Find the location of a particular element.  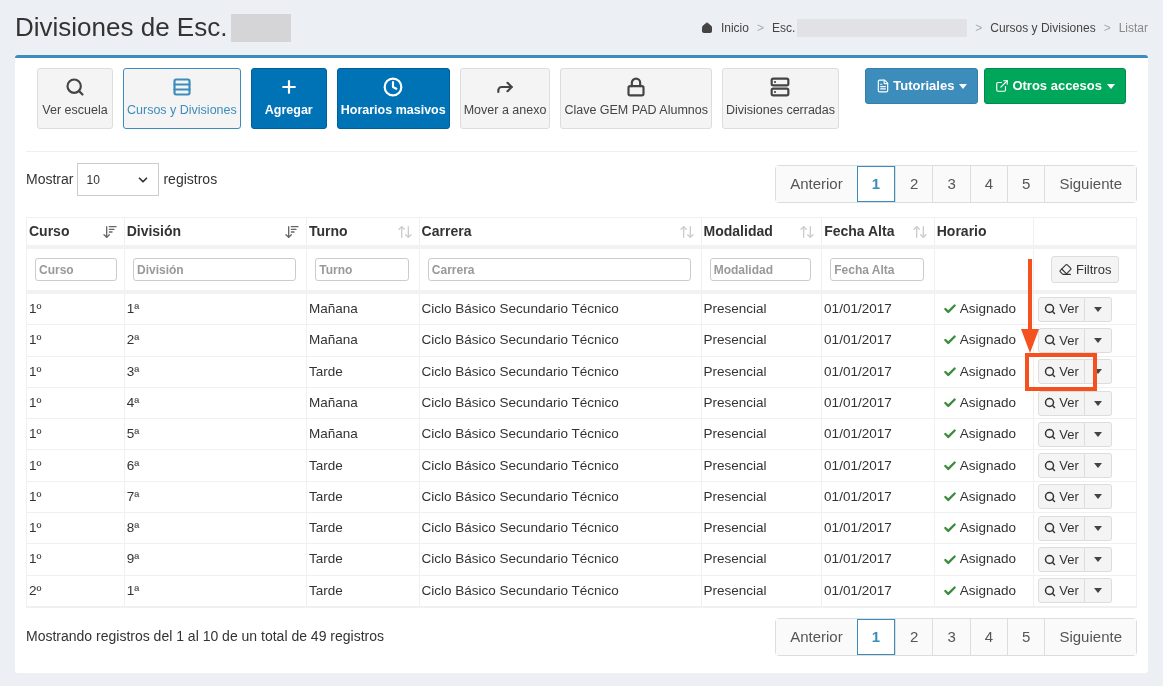

column-header: División is located at coordinates (154, 231).